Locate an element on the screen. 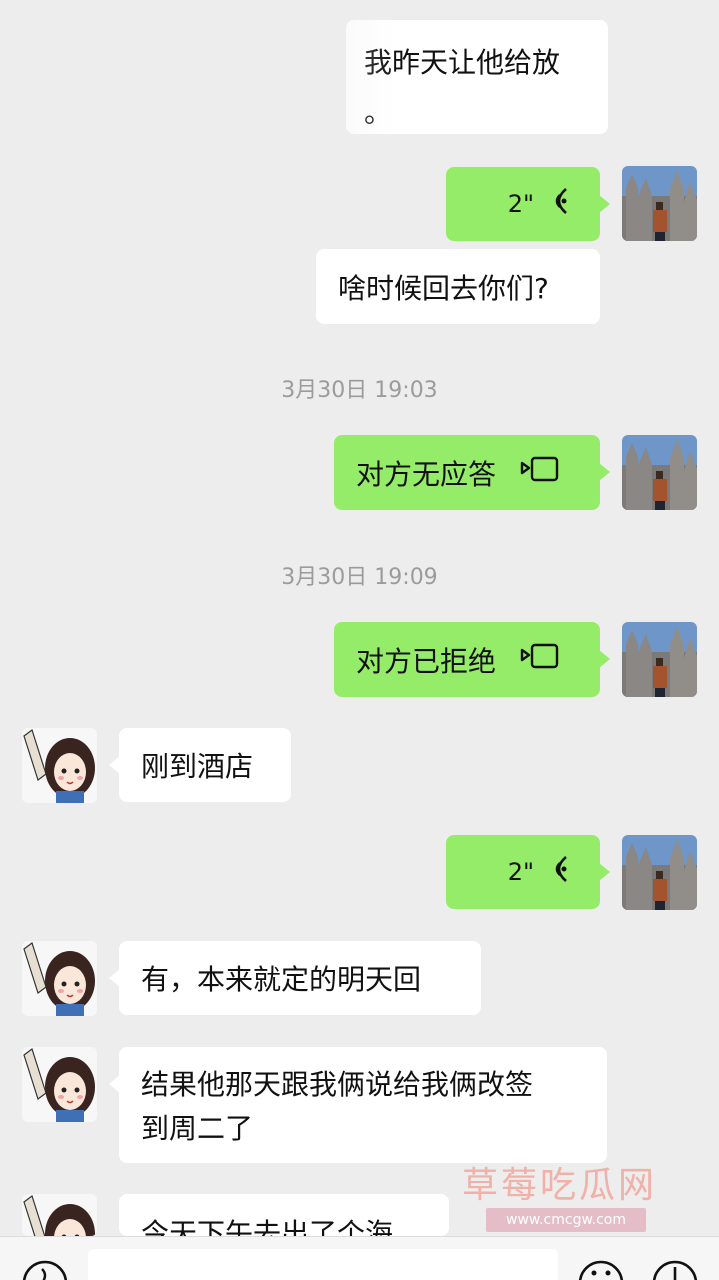 This screenshot has height=1280, width=719. message-bubble-incoming: 有，本来就定的明天回 is located at coordinates (295, 978).